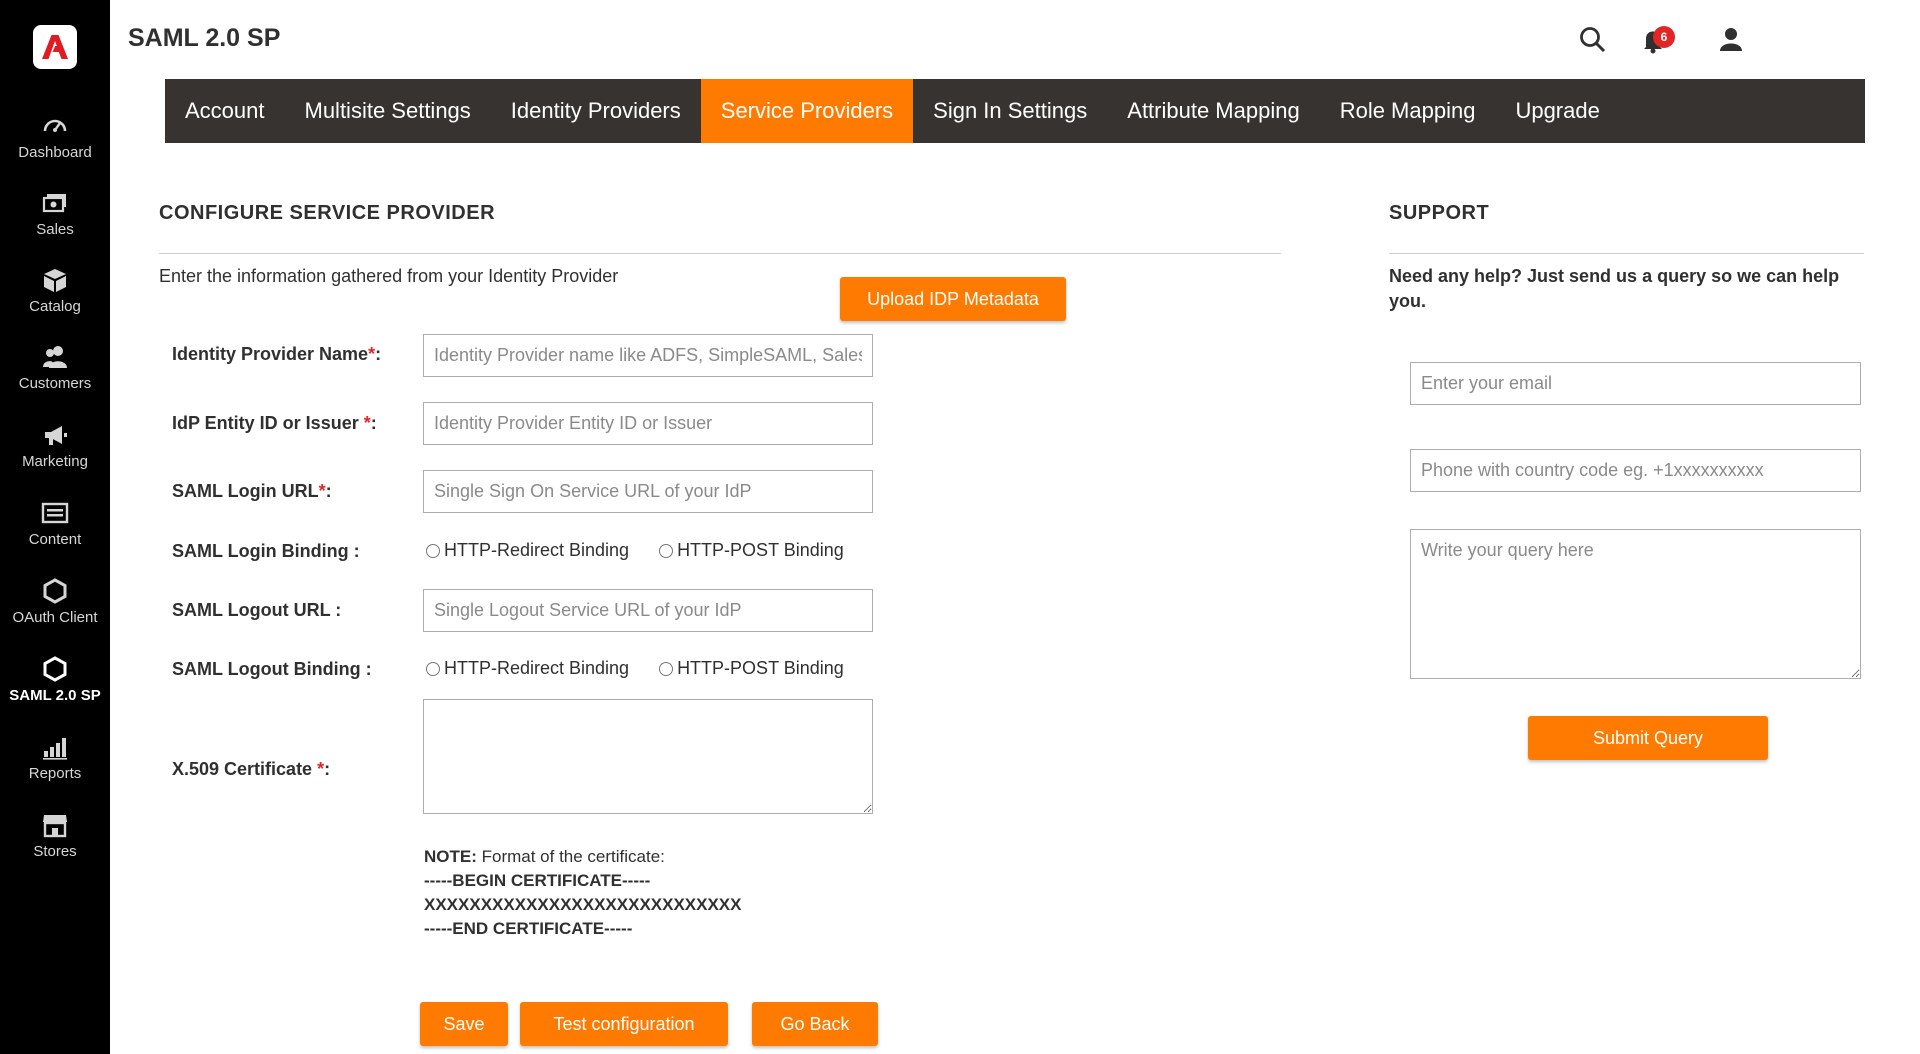  Describe the element at coordinates (1648, 738) in the screenshot. I see `submit-query-button: Submit Query` at that location.